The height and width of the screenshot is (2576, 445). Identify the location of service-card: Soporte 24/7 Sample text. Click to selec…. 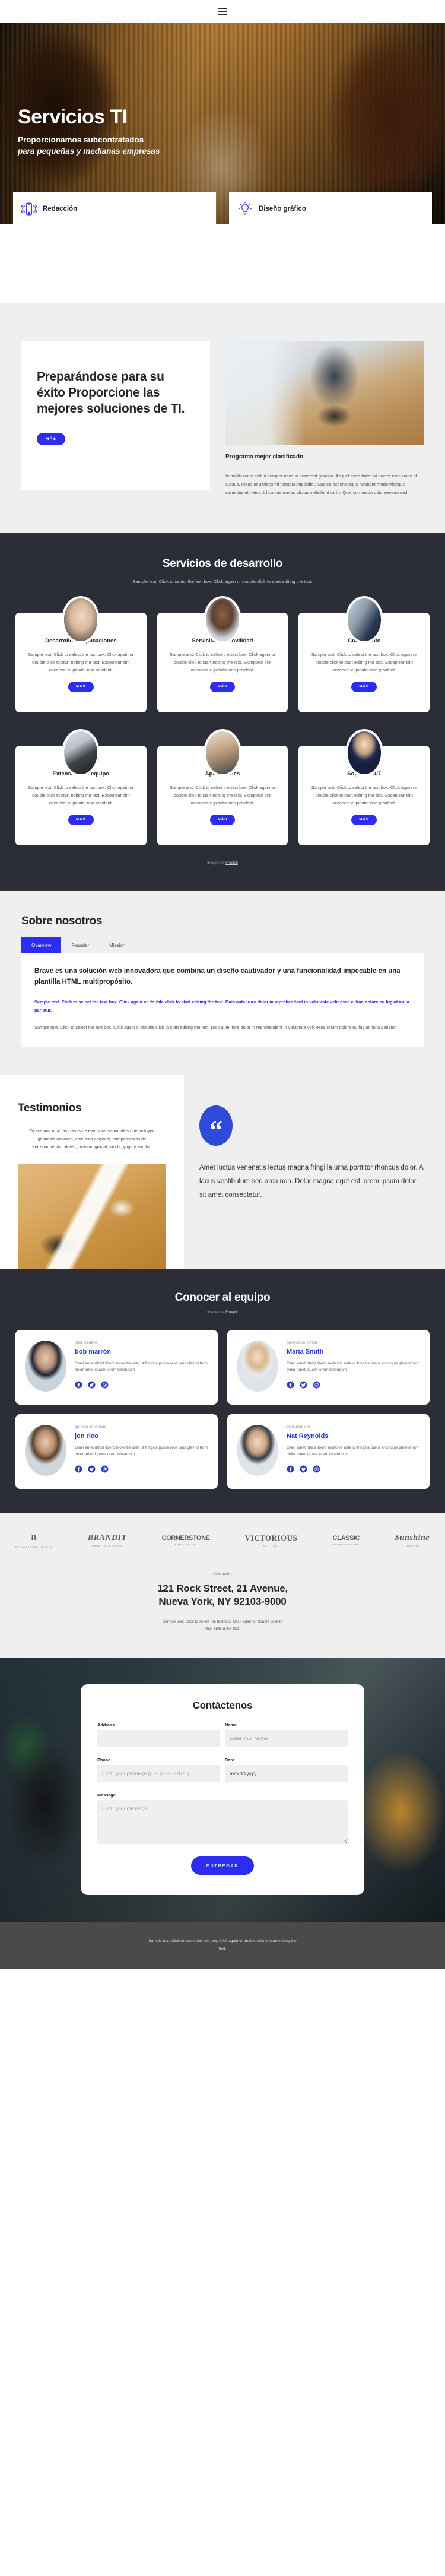
(364, 788).